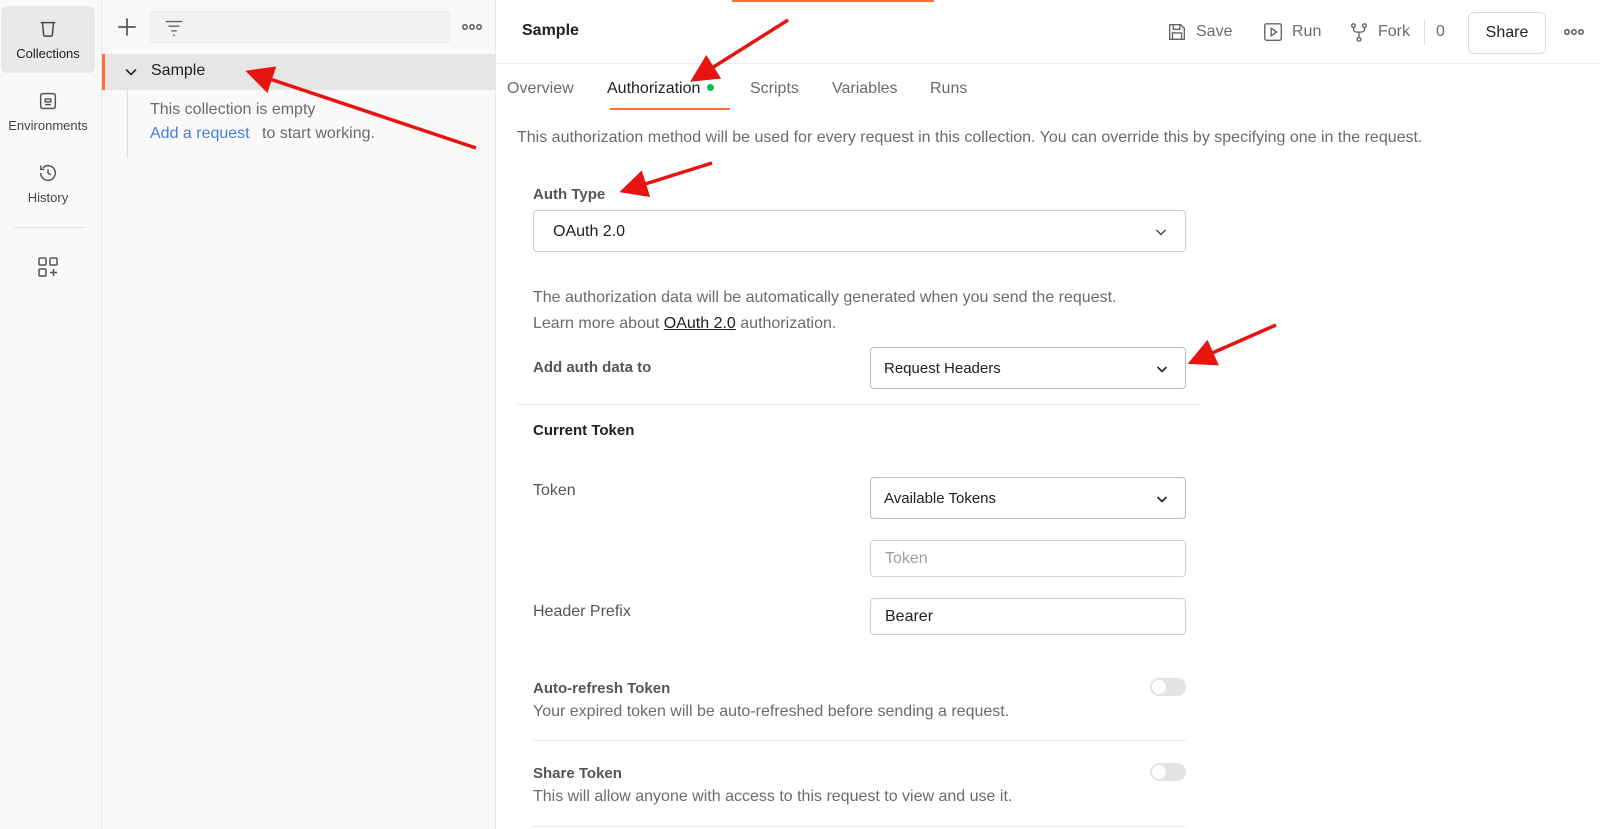 This screenshot has height=829, width=1600. What do you see at coordinates (299, 72) in the screenshot?
I see `collection-item-sample: Sample` at bounding box center [299, 72].